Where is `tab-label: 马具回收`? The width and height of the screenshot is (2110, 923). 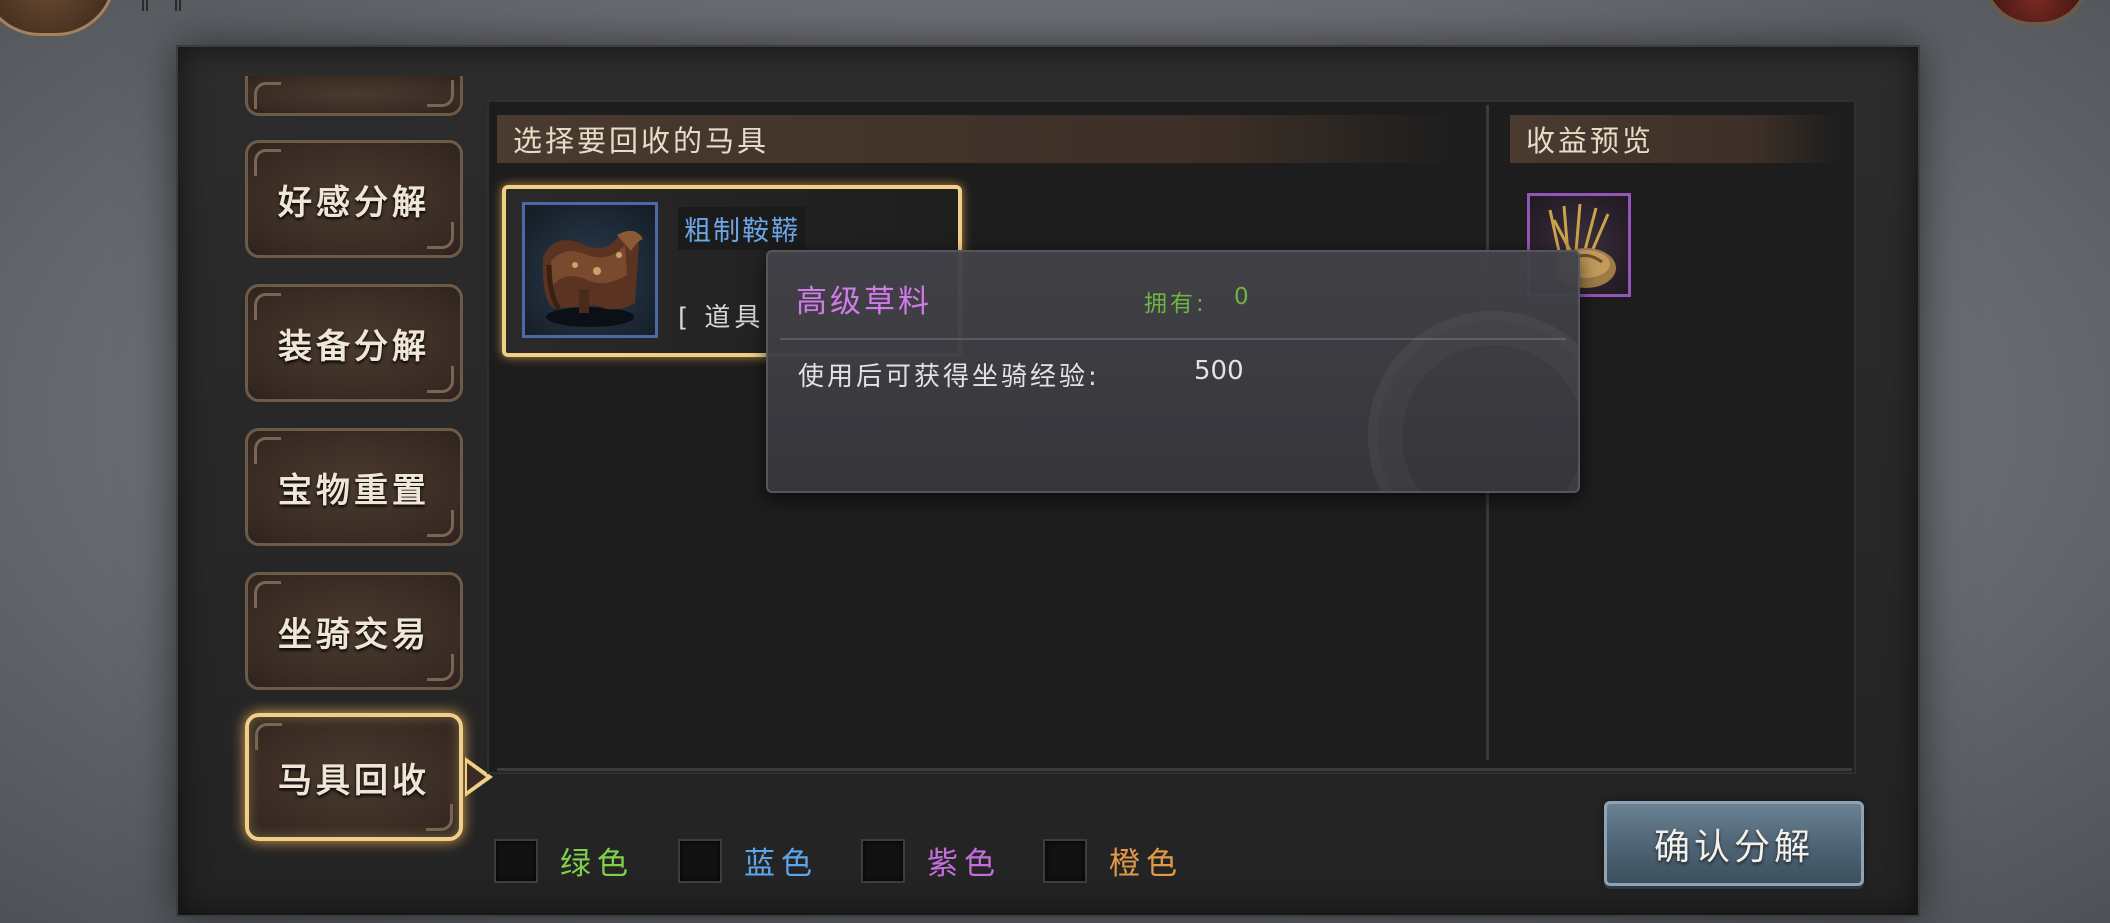
tab-label: 马具回收 is located at coordinates (354, 780).